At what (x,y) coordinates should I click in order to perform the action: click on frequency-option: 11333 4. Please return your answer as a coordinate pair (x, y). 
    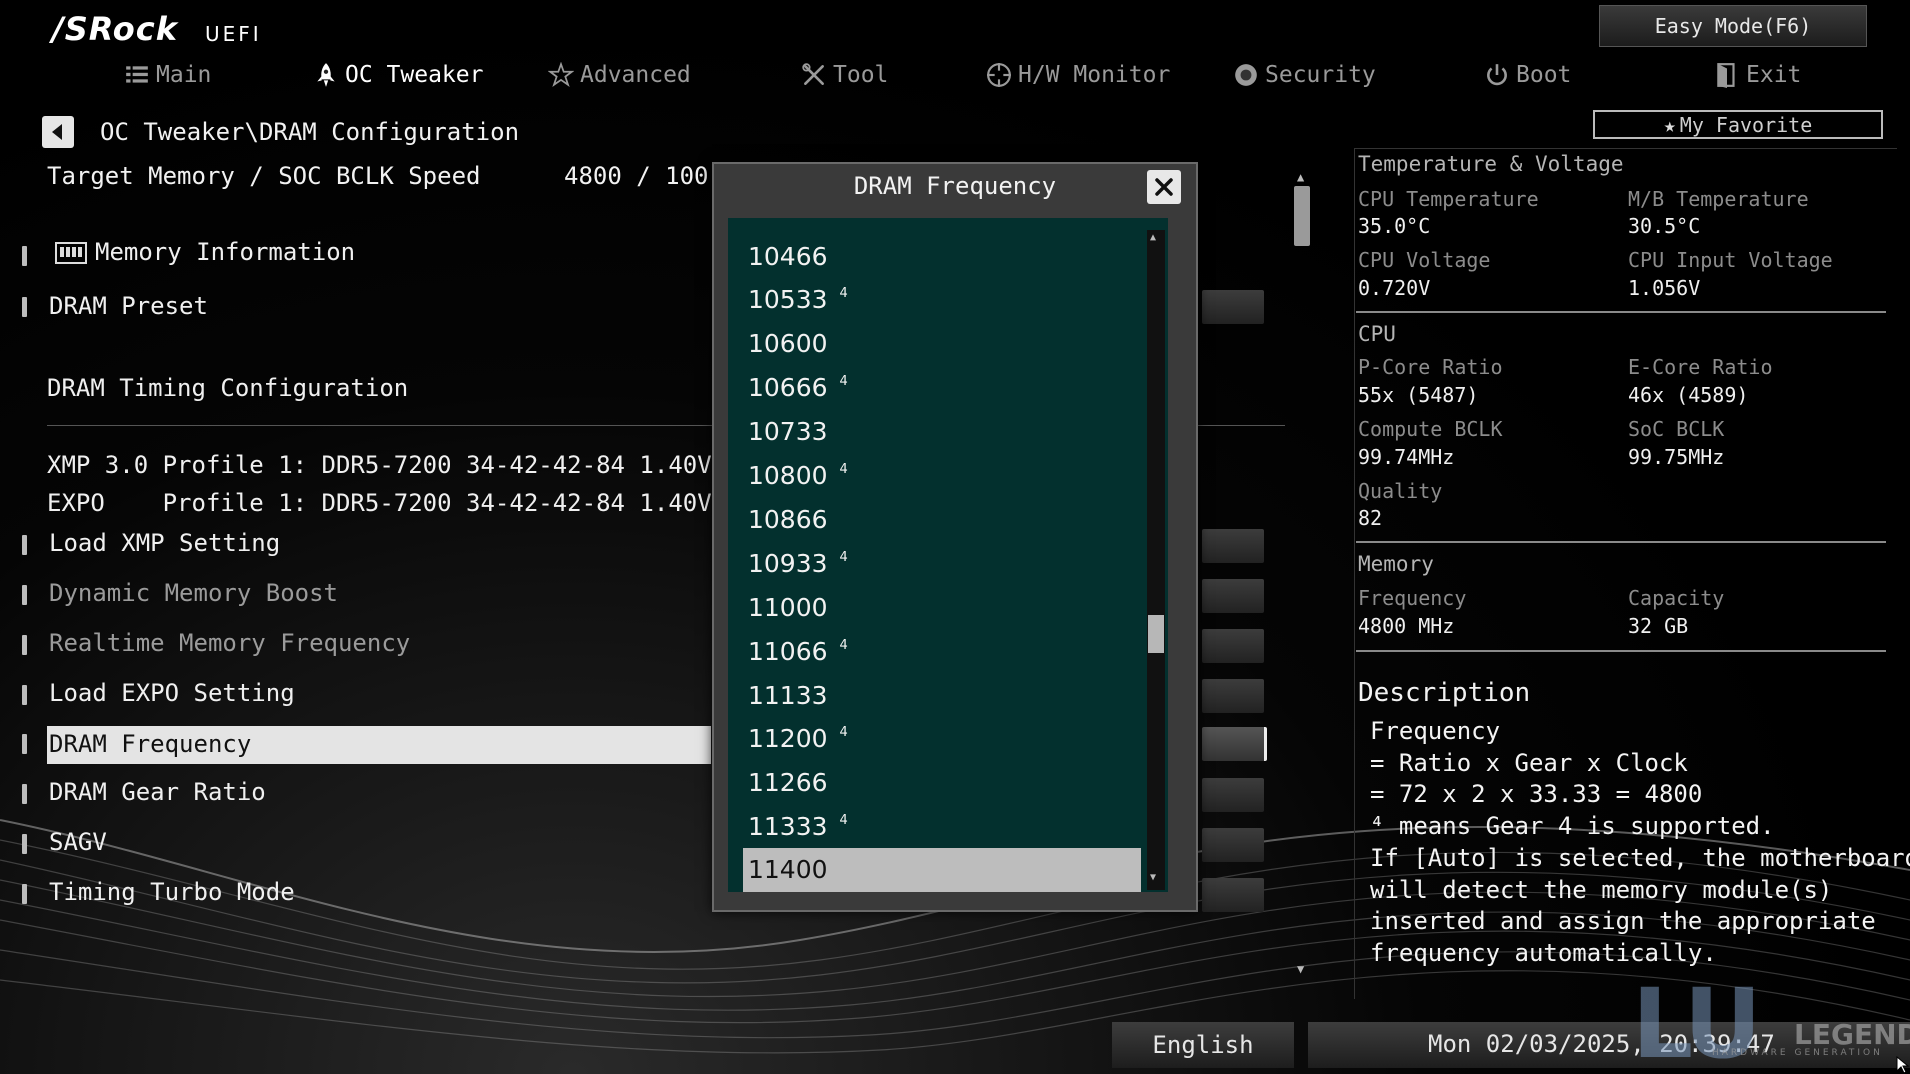
    Looking at the image, I should click on (943, 827).